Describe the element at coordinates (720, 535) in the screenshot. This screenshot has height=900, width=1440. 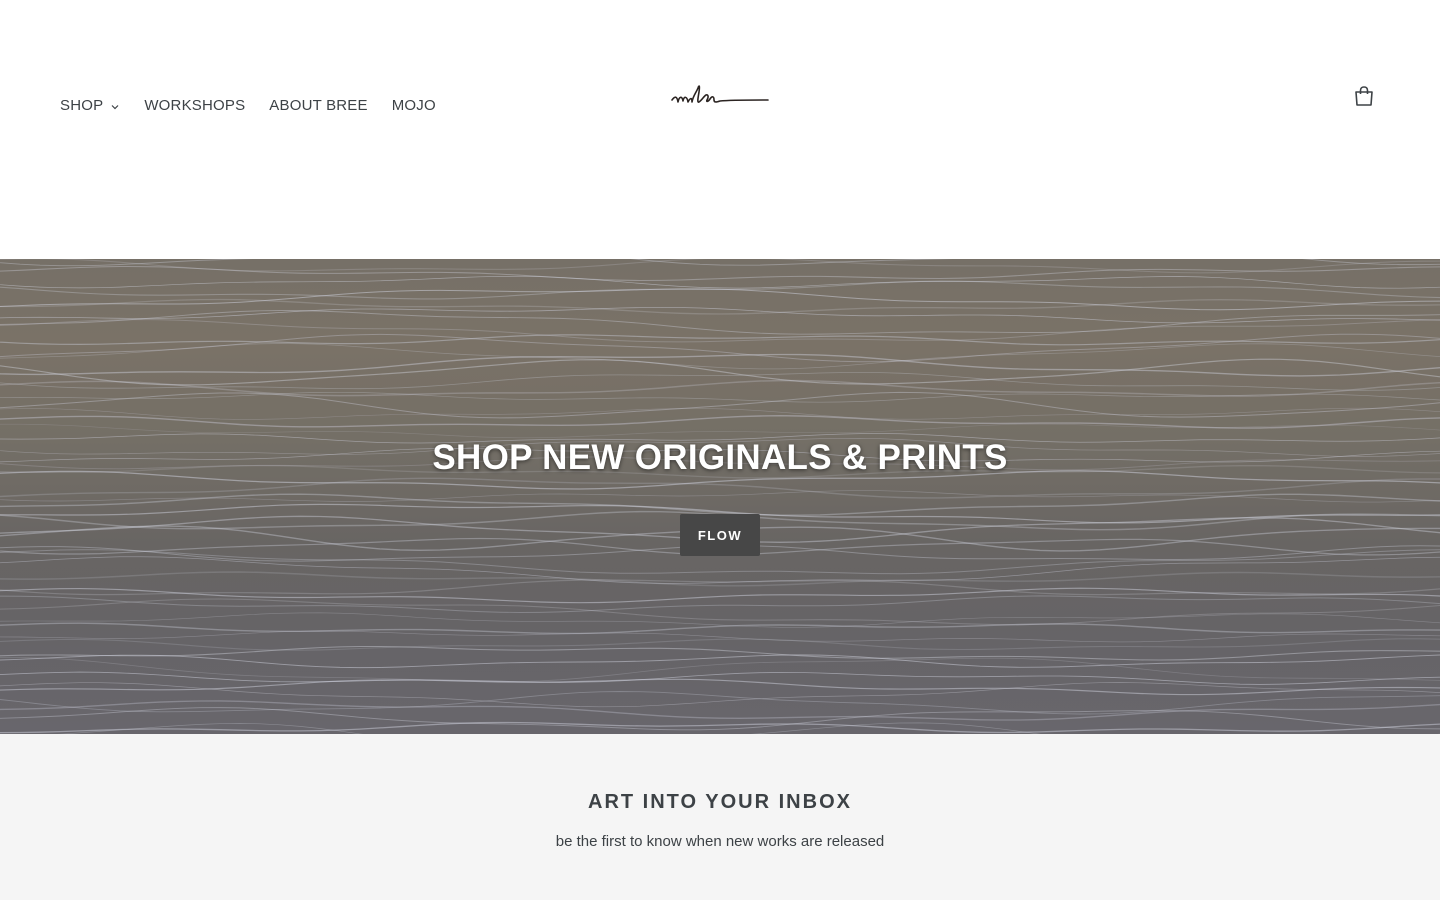
I see `flow-button: FLOW` at that location.